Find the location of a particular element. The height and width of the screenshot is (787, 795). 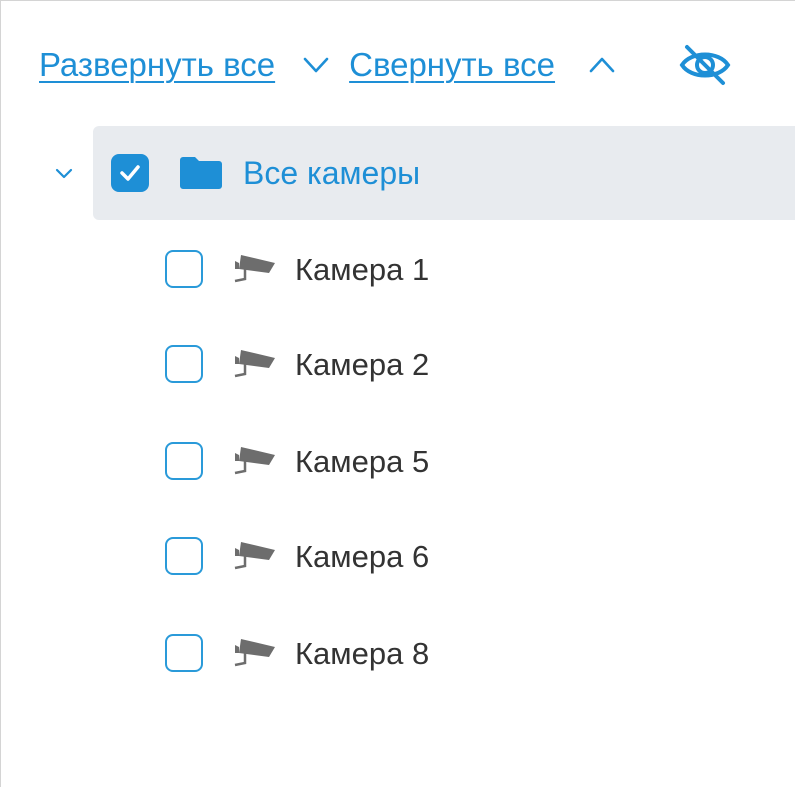

expand-collapse-chevron-icon is located at coordinates (64, 173).